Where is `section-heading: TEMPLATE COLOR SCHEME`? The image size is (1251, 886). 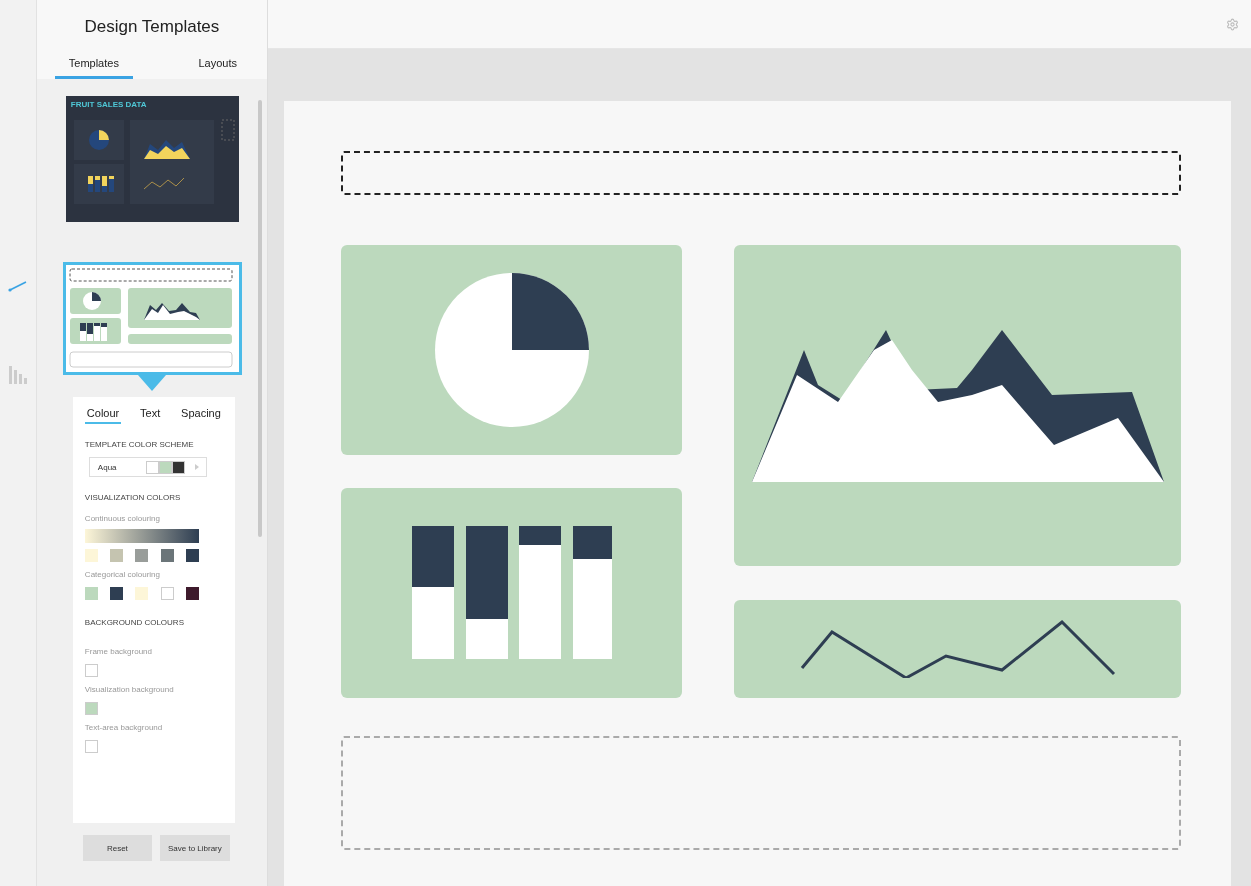
section-heading: TEMPLATE COLOR SCHEME is located at coordinates (139, 444).